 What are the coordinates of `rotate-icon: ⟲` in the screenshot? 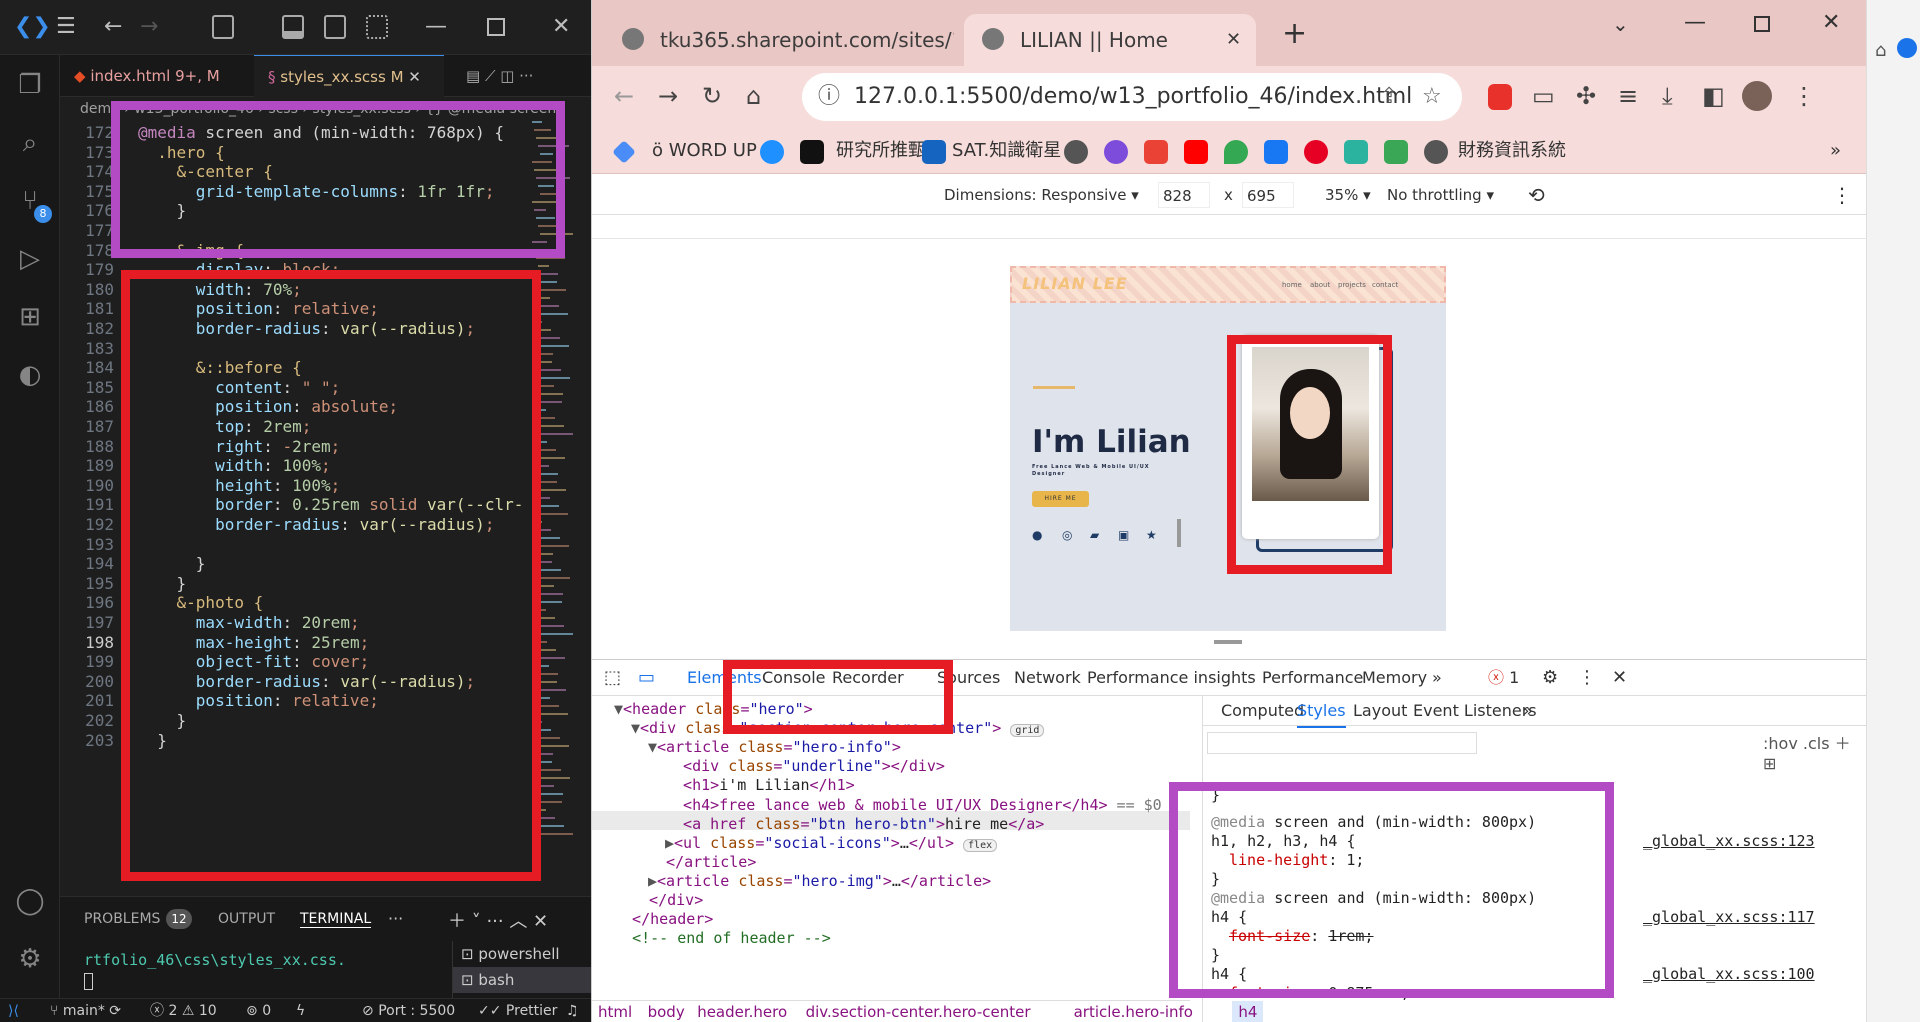 It's located at (1536, 195).